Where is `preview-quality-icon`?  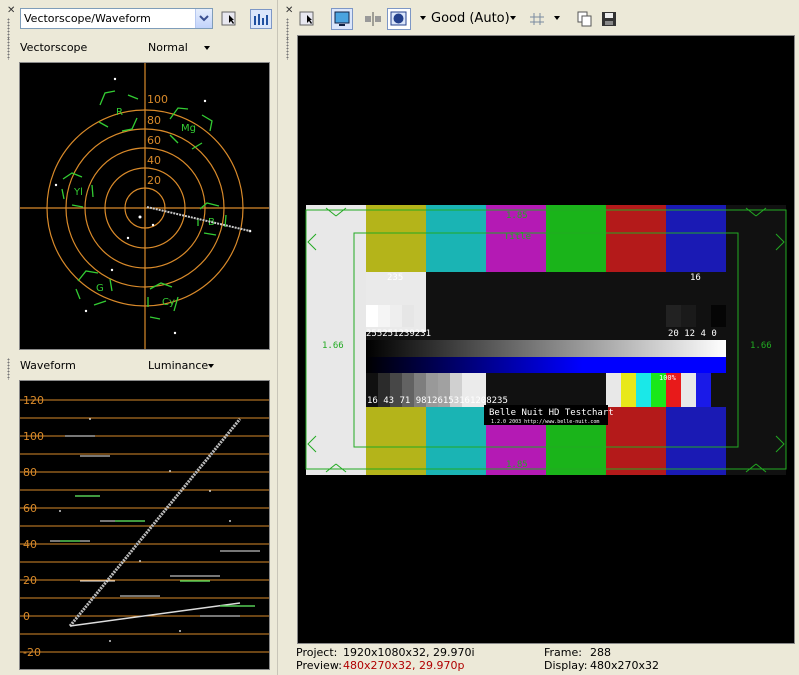
preview-quality-icon is located at coordinates (399, 19).